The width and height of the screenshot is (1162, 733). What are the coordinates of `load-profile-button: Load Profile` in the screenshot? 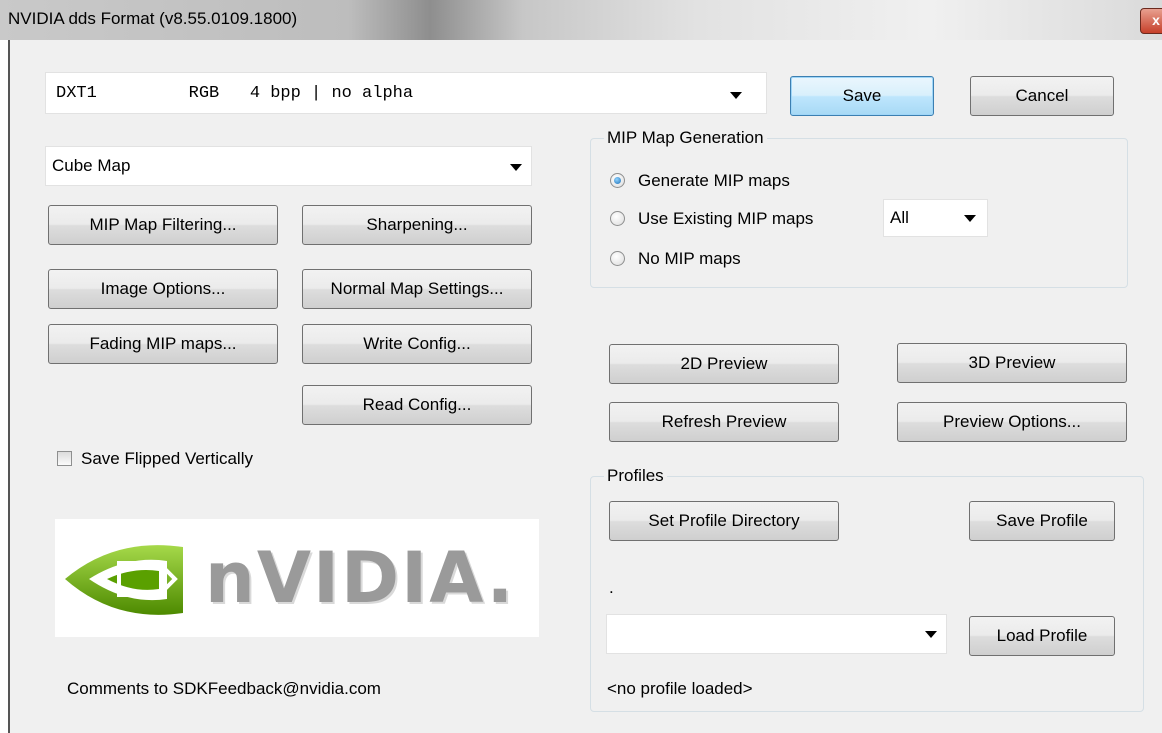 It's located at (1042, 636).